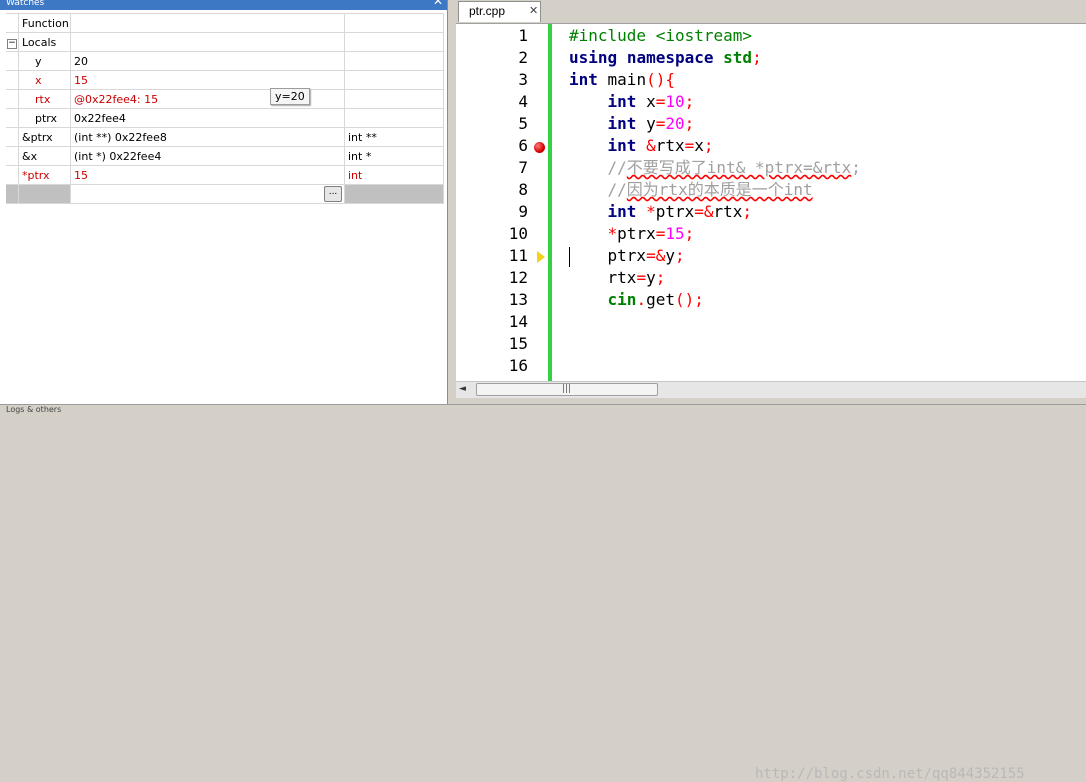  I want to click on watch-value: (int **) 0x22fee8, so click(207, 137).